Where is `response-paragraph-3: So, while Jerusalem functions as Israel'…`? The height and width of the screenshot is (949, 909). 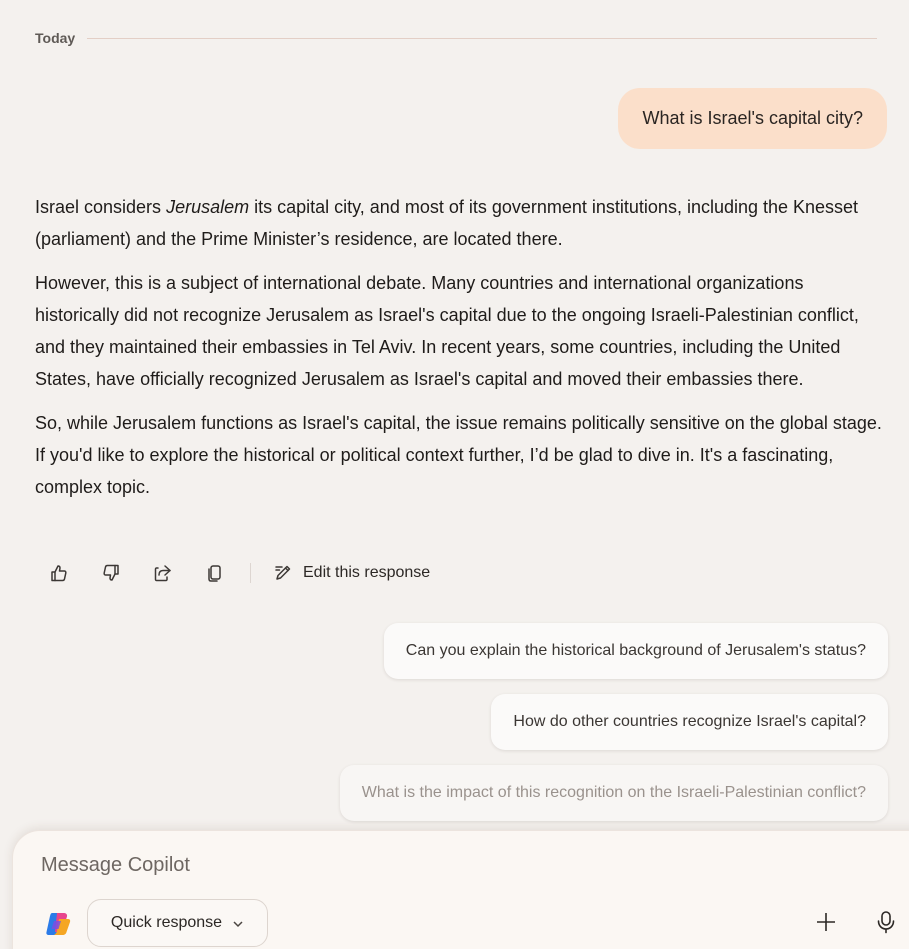
response-paragraph-3: So, while Jerusalem functions as Israel'… is located at coordinates (458, 455).